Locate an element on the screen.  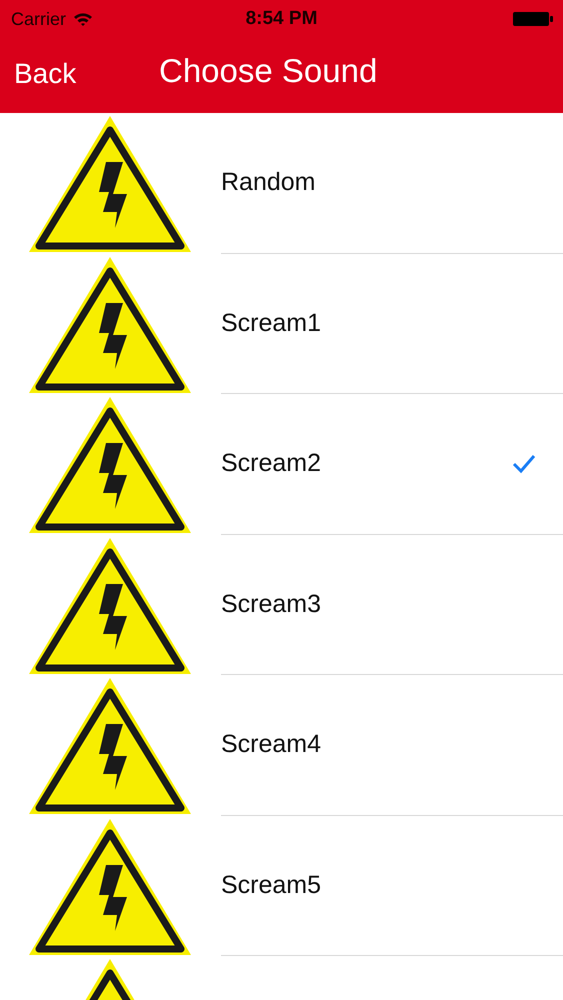
wifi-icon is located at coordinates (83, 19).